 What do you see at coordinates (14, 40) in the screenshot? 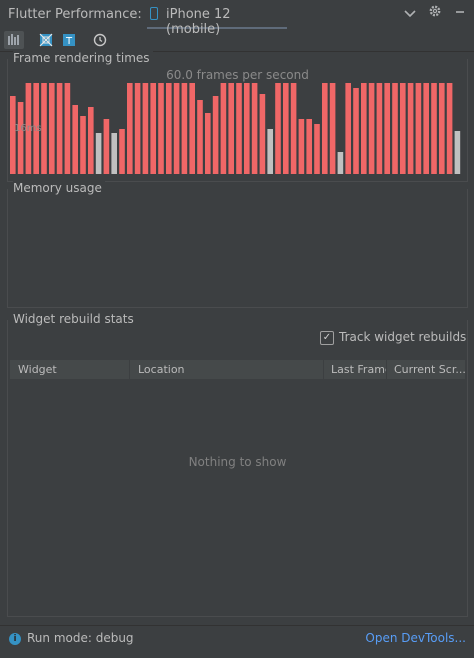
I see `performance-overlay-icon` at bounding box center [14, 40].